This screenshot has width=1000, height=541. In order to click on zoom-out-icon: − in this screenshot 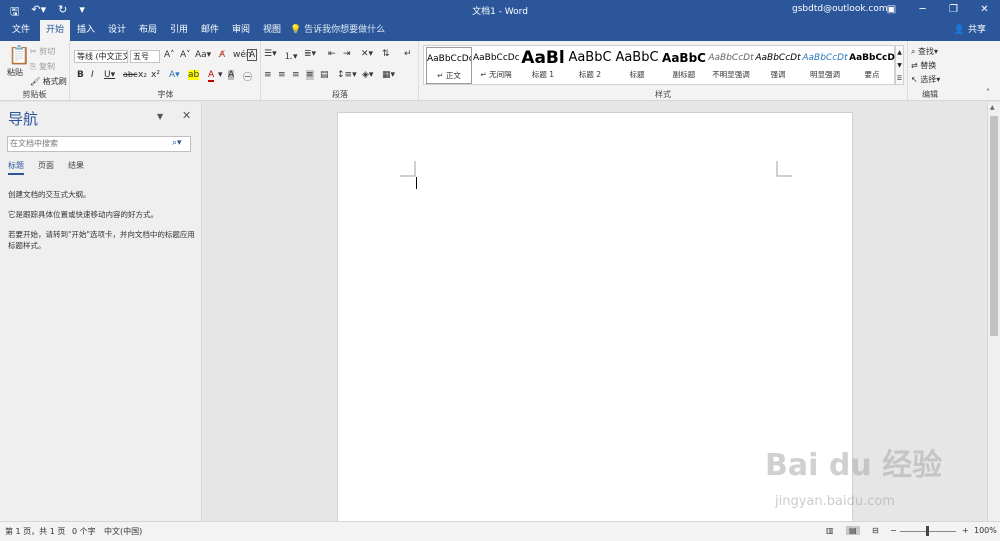, I will do `click(893, 530)`.